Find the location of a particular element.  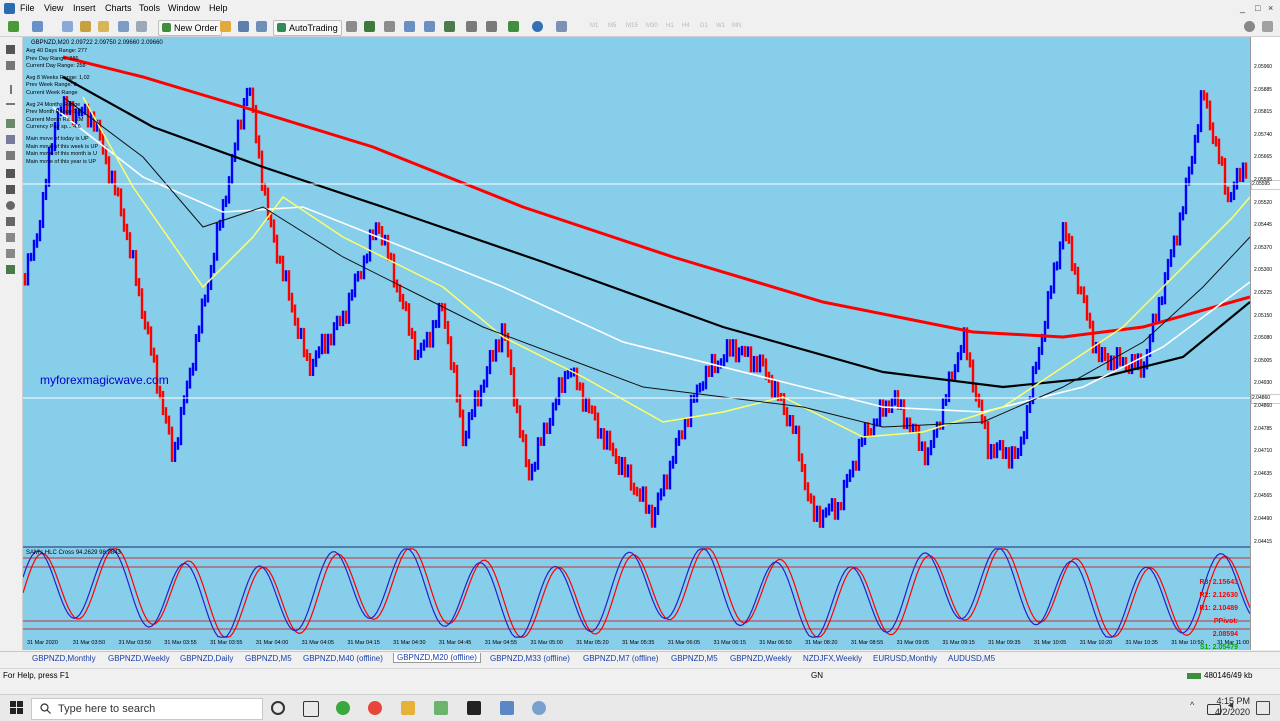

timeframe-w1: W1 is located at coordinates (720, 26).